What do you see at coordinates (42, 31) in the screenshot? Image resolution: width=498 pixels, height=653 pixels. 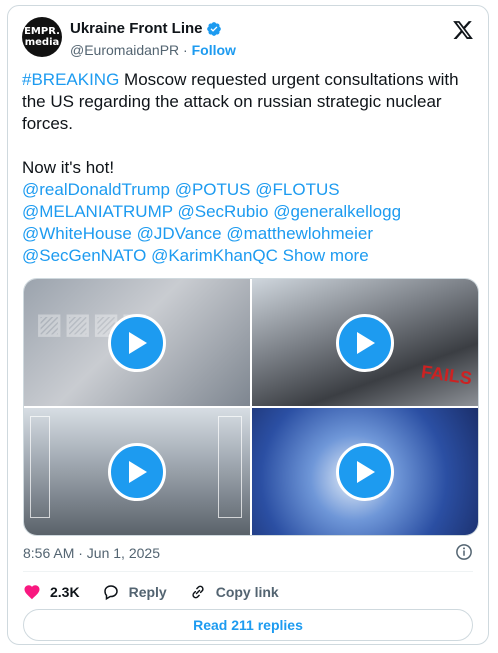 I see `avatar-text-line1: EMPR.` at bounding box center [42, 31].